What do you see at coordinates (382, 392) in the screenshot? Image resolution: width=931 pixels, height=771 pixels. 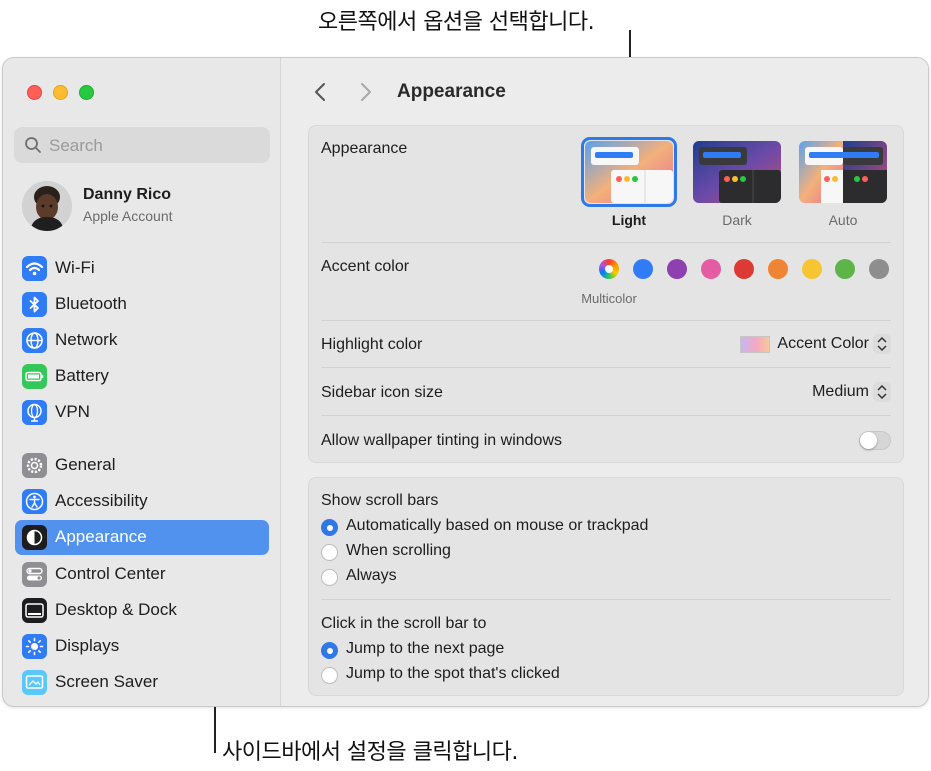 I see `sidebar-icon-size-label: Sidebar icon size` at bounding box center [382, 392].